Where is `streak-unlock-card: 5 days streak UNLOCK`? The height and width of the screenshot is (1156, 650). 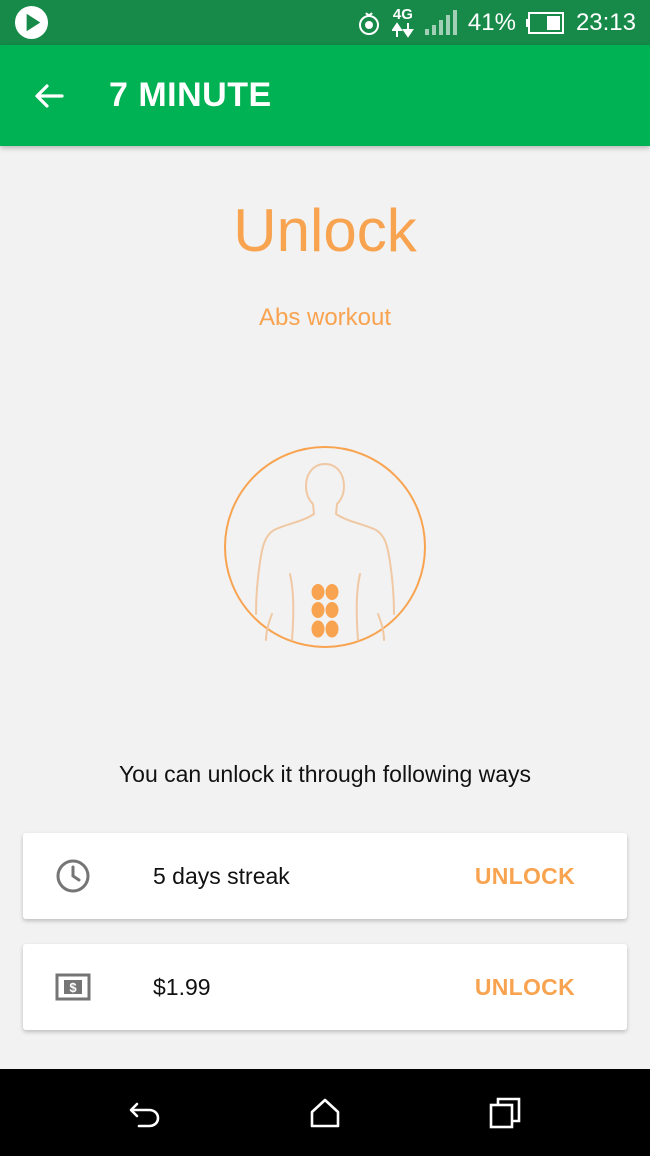
streak-unlock-card: 5 days streak UNLOCK is located at coordinates (325, 876).